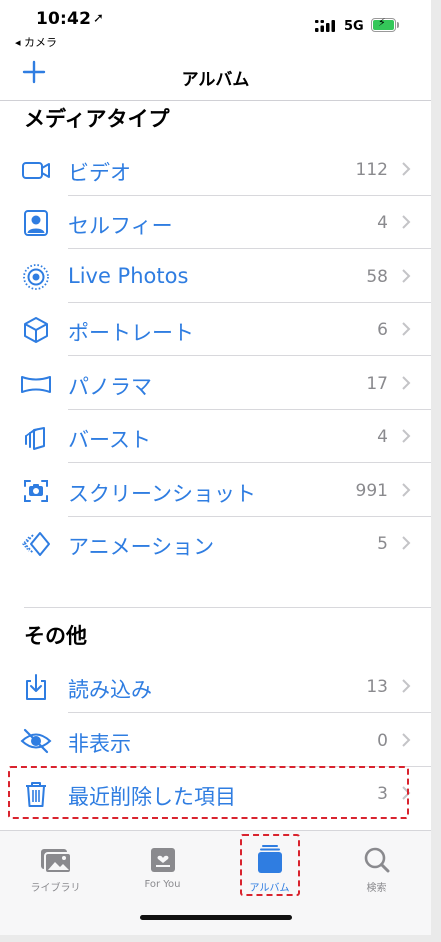 This screenshot has width=441, height=942. Describe the element at coordinates (36, 223) in the screenshot. I see `selfie-icon` at that location.